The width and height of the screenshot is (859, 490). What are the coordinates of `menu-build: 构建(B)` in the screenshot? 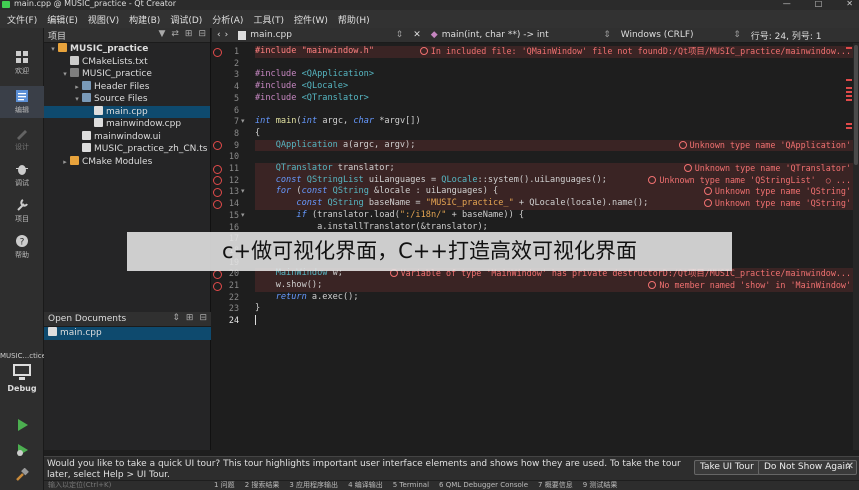 It's located at (144, 19).